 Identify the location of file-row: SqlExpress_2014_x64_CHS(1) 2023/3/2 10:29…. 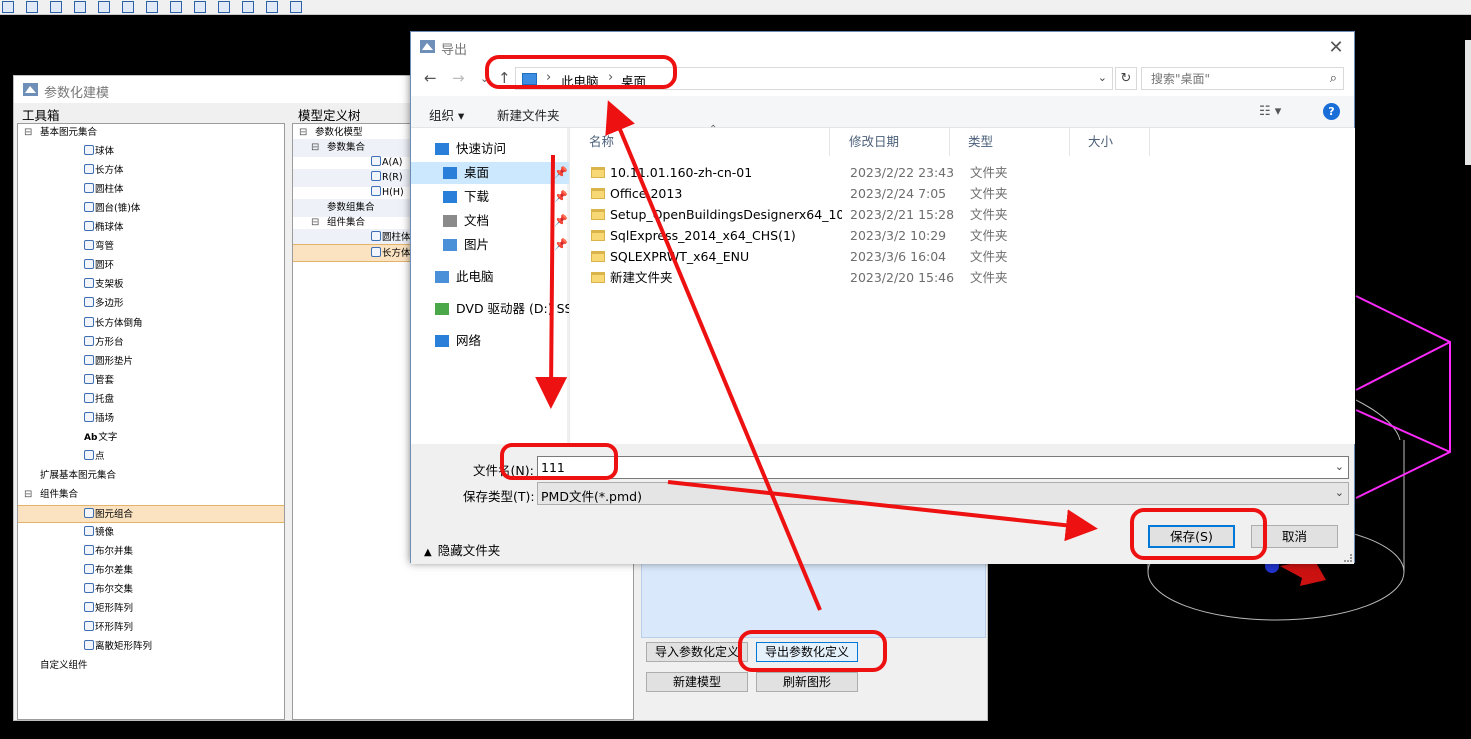
(963, 235).